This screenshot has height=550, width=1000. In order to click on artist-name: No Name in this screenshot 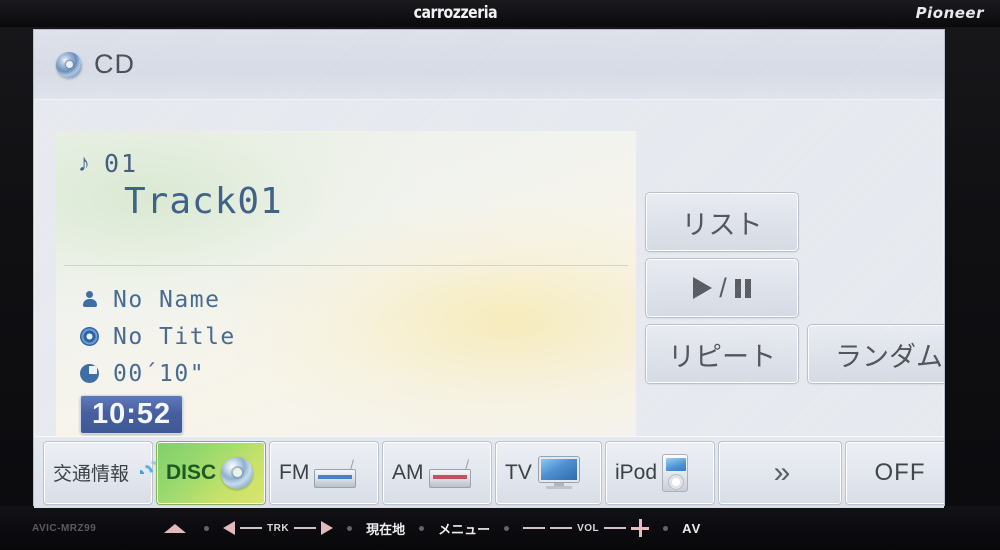, I will do `click(167, 299)`.